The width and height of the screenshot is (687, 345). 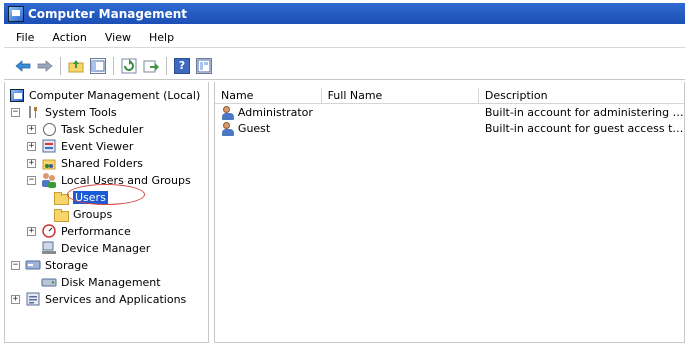 I want to click on tree-item-groups: Groups, so click(x=82, y=214).